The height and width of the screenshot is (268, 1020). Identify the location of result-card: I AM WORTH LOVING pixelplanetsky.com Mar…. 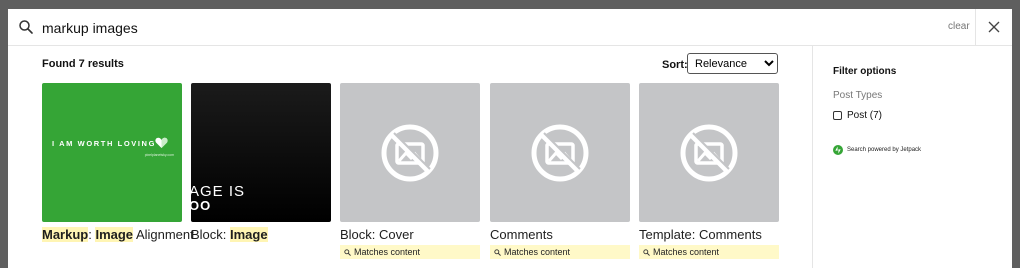
(118, 163).